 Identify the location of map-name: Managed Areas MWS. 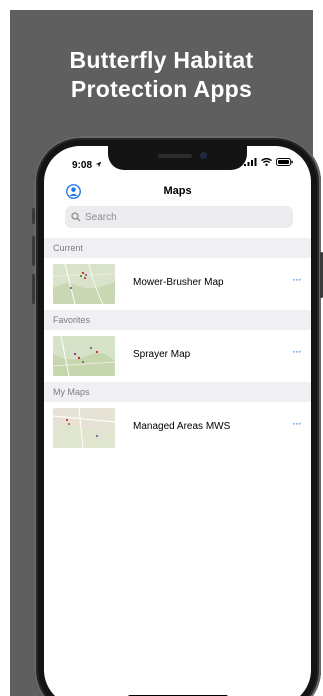
(182, 426).